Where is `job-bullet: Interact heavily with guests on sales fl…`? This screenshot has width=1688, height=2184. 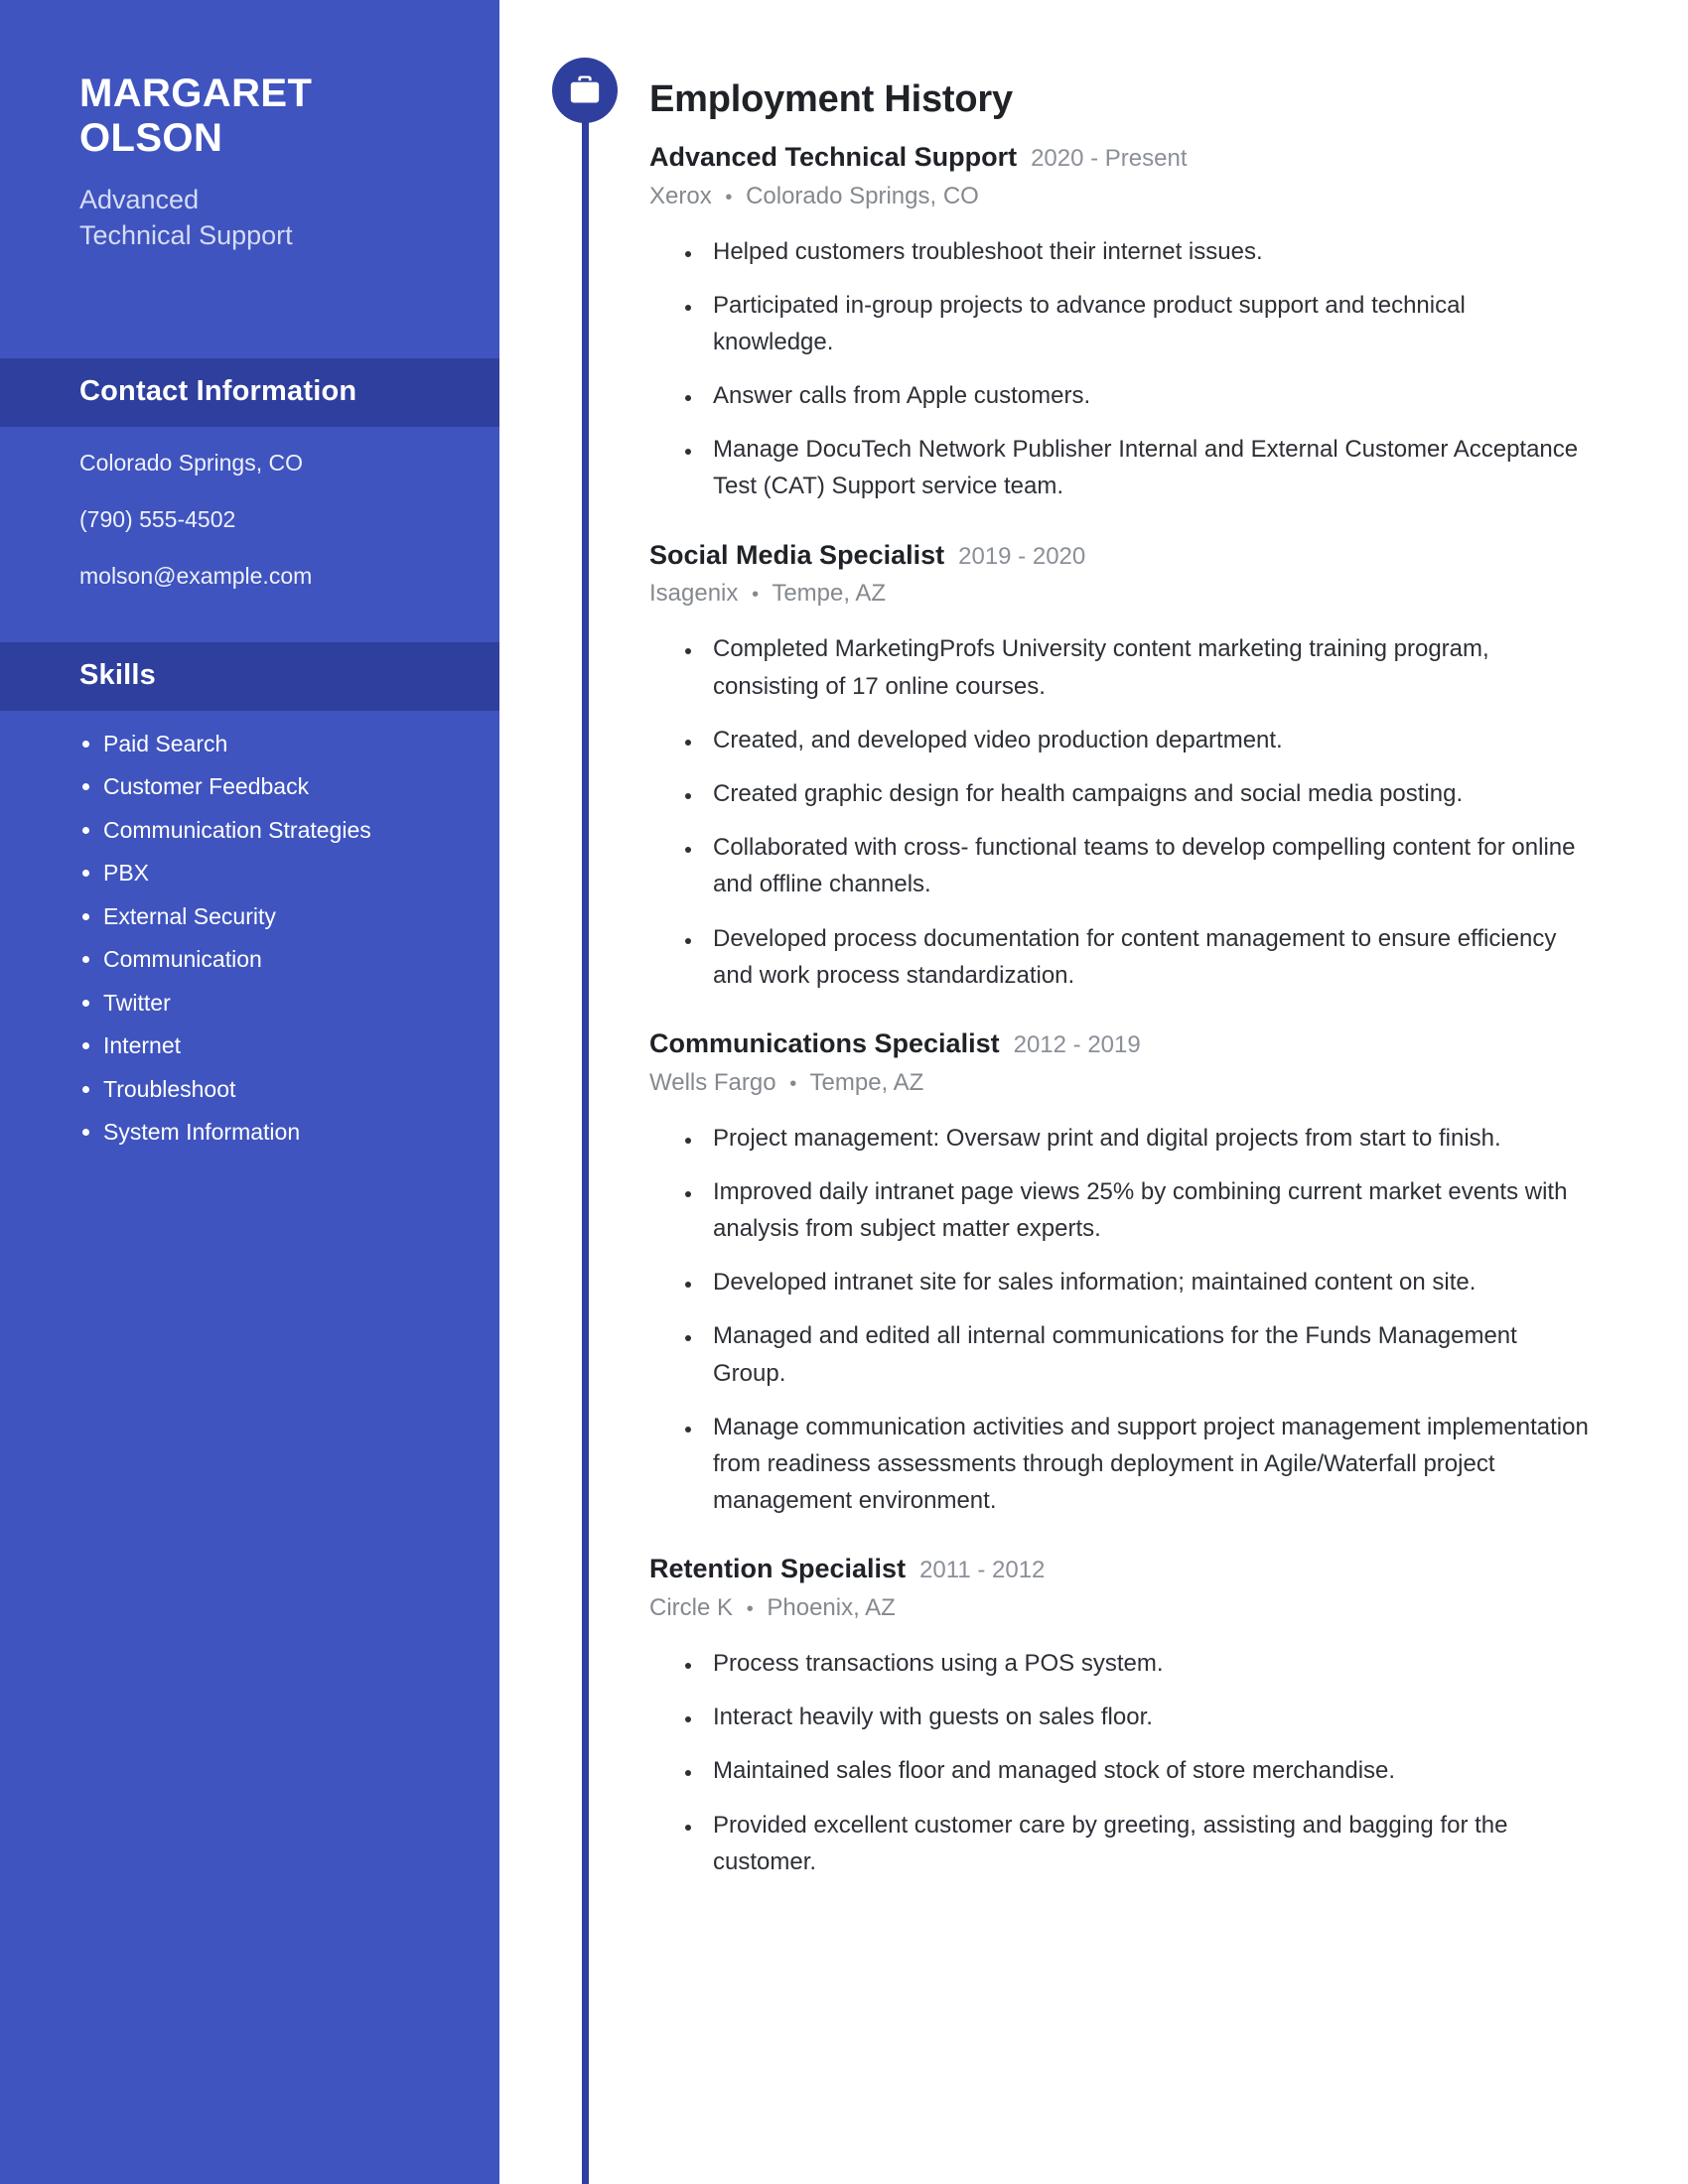
job-bullet: Interact heavily with guests on sales fl… is located at coordinates (1146, 1717).